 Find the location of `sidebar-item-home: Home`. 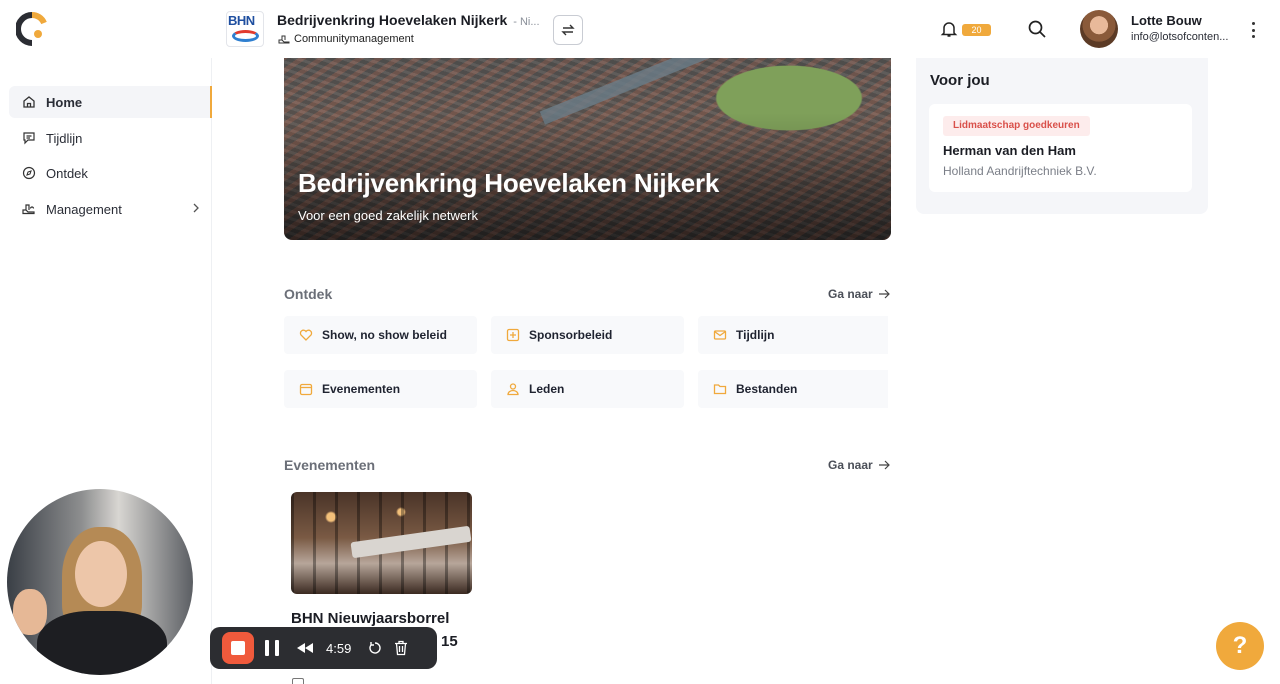

sidebar-item-home: Home is located at coordinates (110, 102).